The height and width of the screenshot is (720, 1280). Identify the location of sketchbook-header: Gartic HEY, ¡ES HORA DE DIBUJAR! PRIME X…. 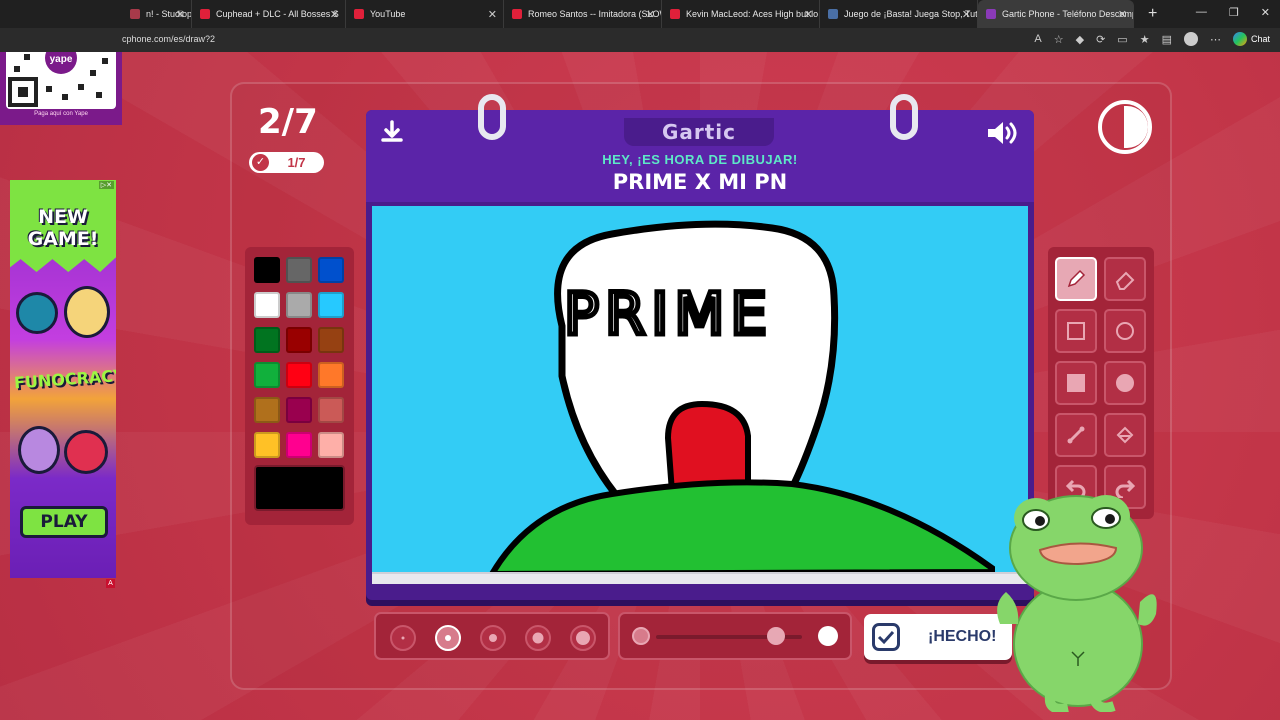
(700, 156).